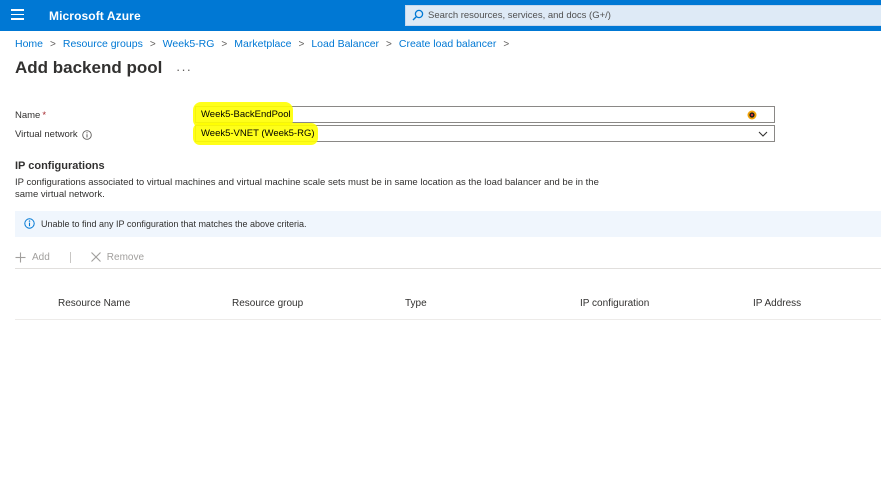 This screenshot has width=881, height=499. Describe the element at coordinates (79, 257) in the screenshot. I see `command-bar: Add Remove` at that location.